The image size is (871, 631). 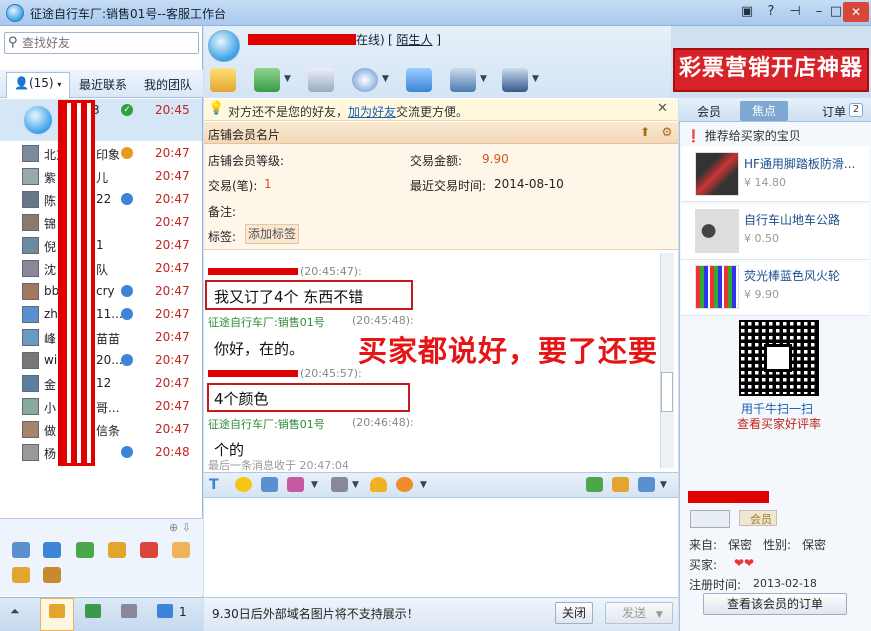 I want to click on contact-name-suffix: 儿, so click(x=102, y=178).